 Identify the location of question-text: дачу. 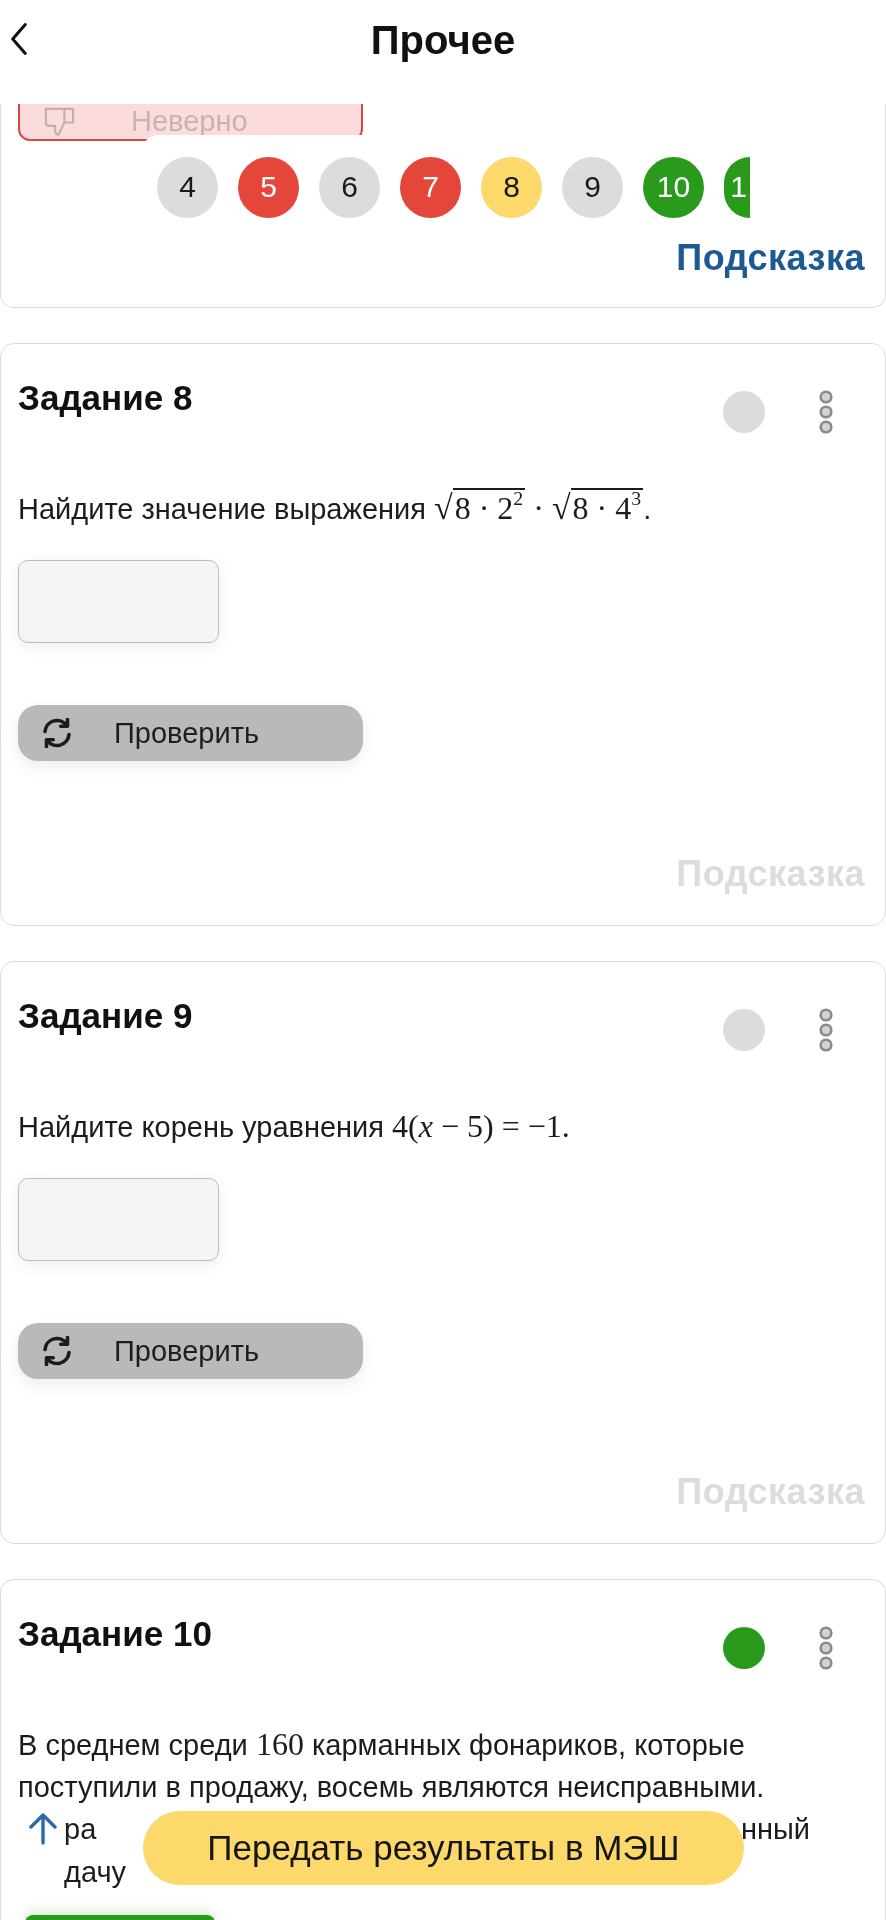
(95, 1871).